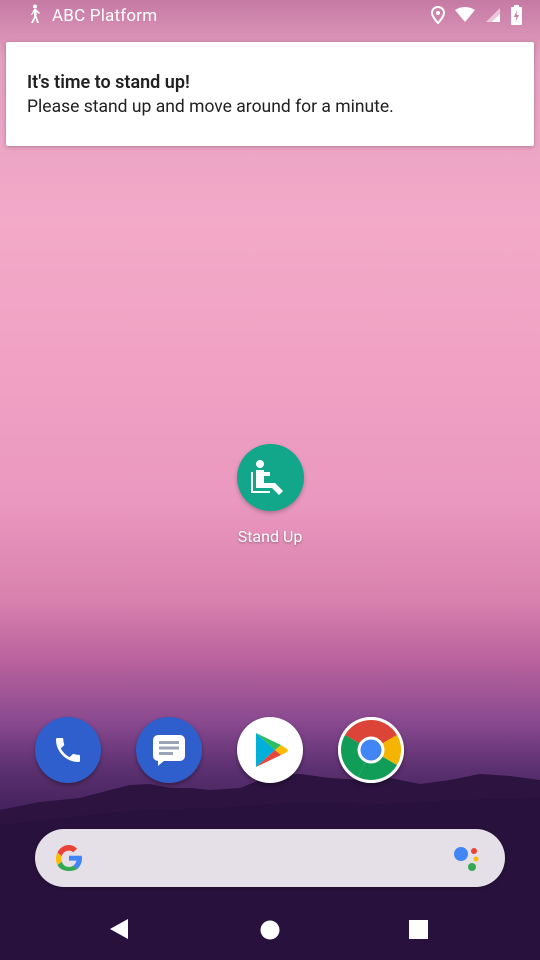 Image resolution: width=540 pixels, height=960 pixels. Describe the element at coordinates (270, 932) in the screenshot. I see `home-icon` at that location.